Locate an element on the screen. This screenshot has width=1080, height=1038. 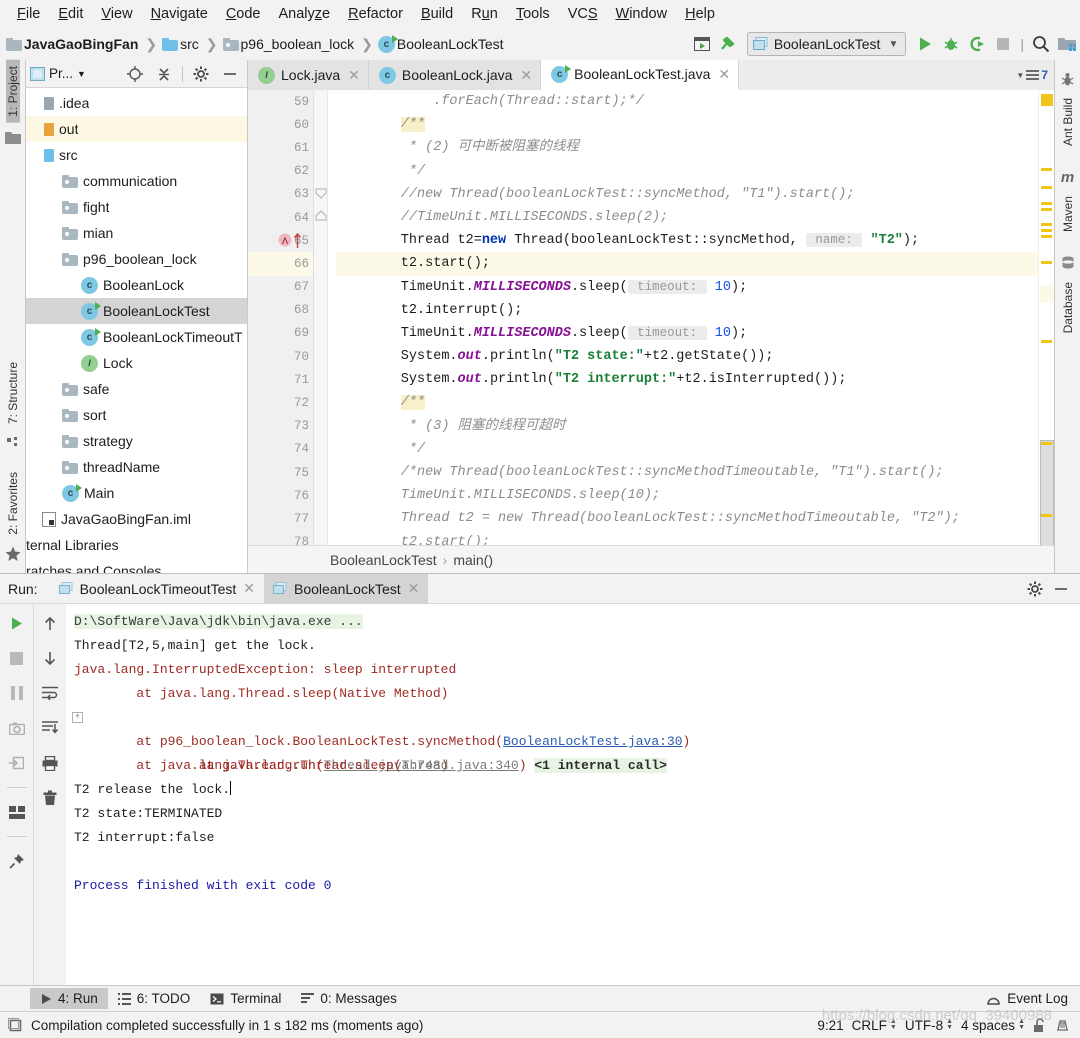
encoding-indicator: UTF-8 ▲ ▼ is located at coordinates (929, 1025).